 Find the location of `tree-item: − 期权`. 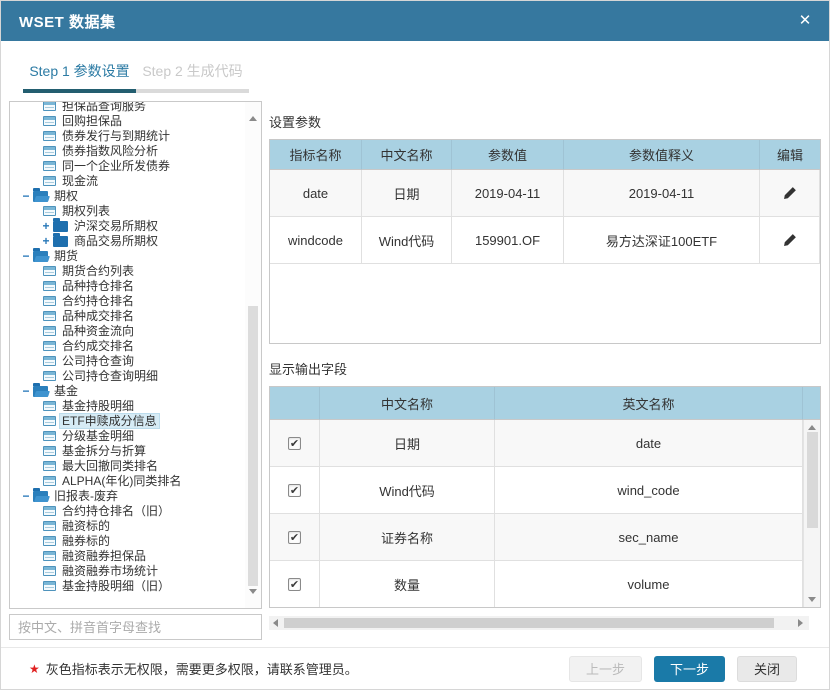

tree-item: − 期权 is located at coordinates (127, 195).